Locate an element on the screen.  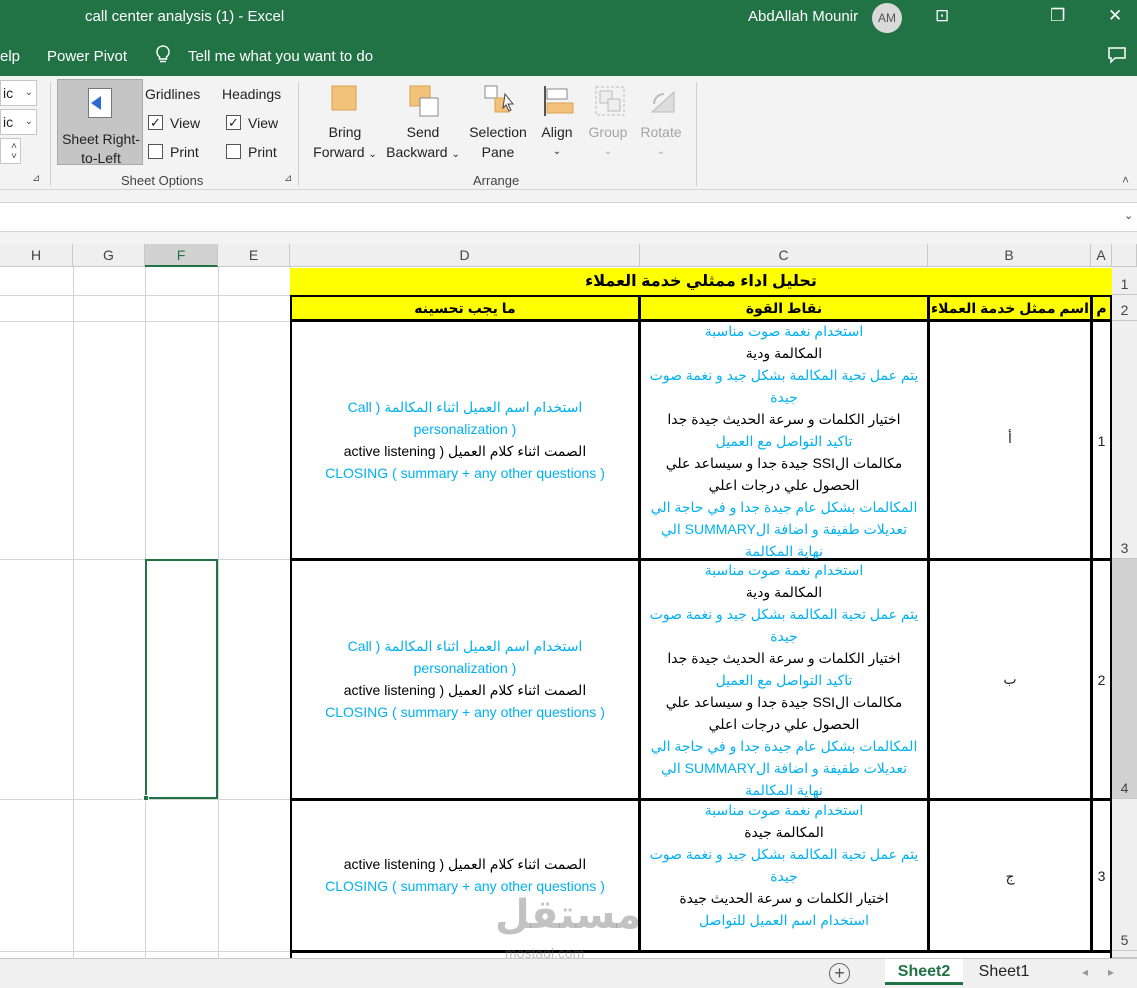
sheet-tab-bar: + Sheet2 Sheet1 ◂ ▸ is located at coordinates (568, 973).